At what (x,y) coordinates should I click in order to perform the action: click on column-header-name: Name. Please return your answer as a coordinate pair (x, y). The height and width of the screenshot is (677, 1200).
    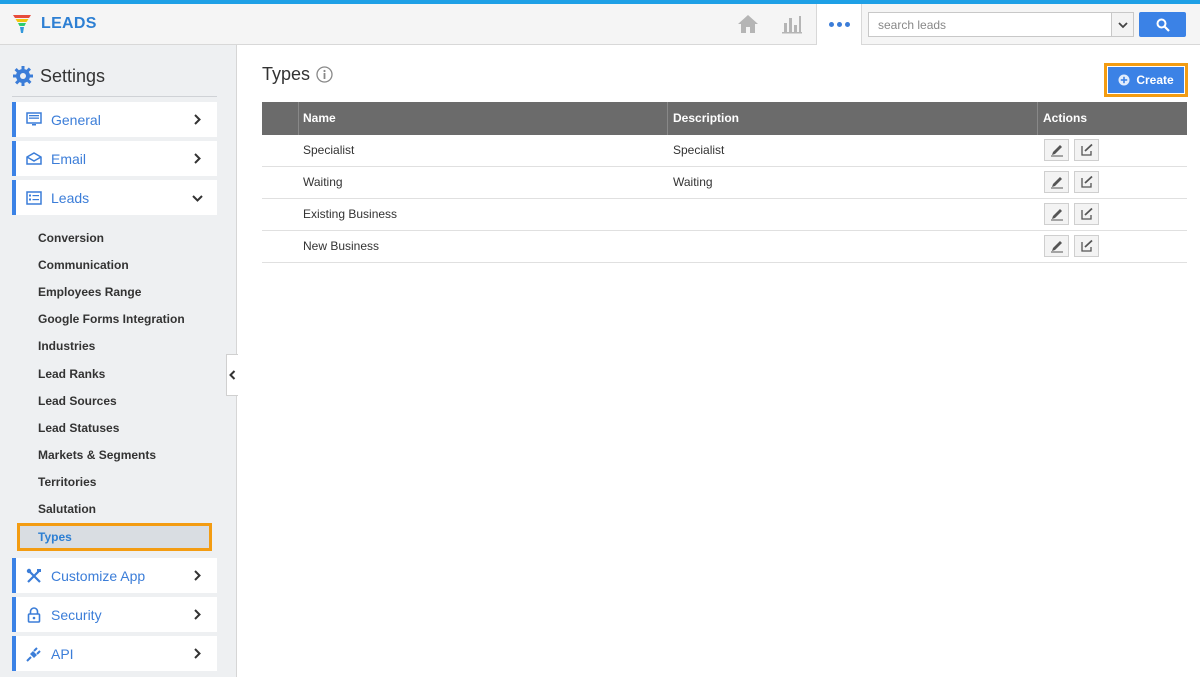
    Looking at the image, I should click on (317, 118).